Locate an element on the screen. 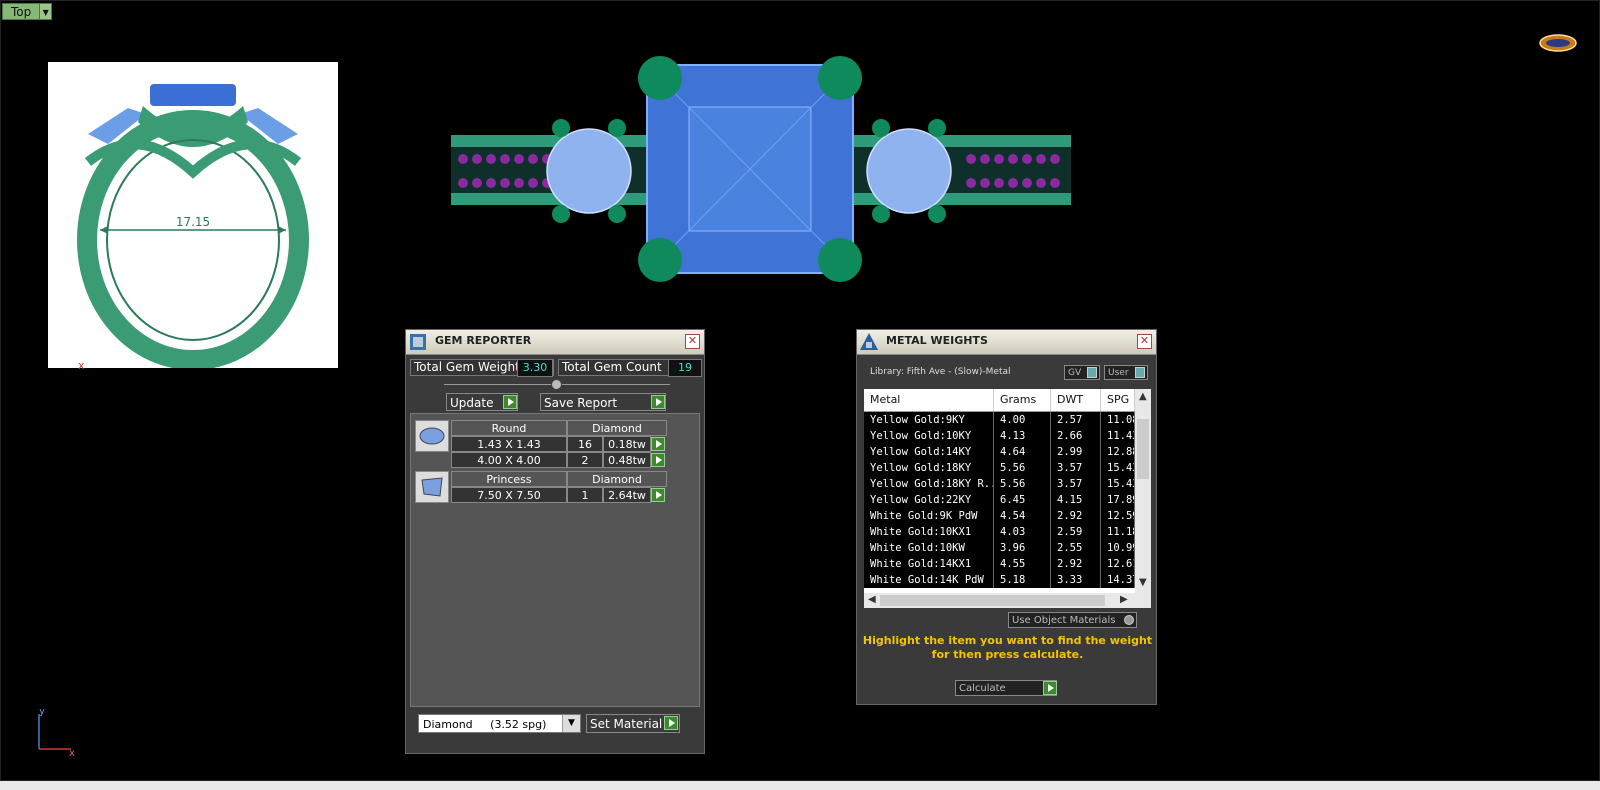  table-row: White Gold:10KX14.032.5911.18 is located at coordinates (999, 532).